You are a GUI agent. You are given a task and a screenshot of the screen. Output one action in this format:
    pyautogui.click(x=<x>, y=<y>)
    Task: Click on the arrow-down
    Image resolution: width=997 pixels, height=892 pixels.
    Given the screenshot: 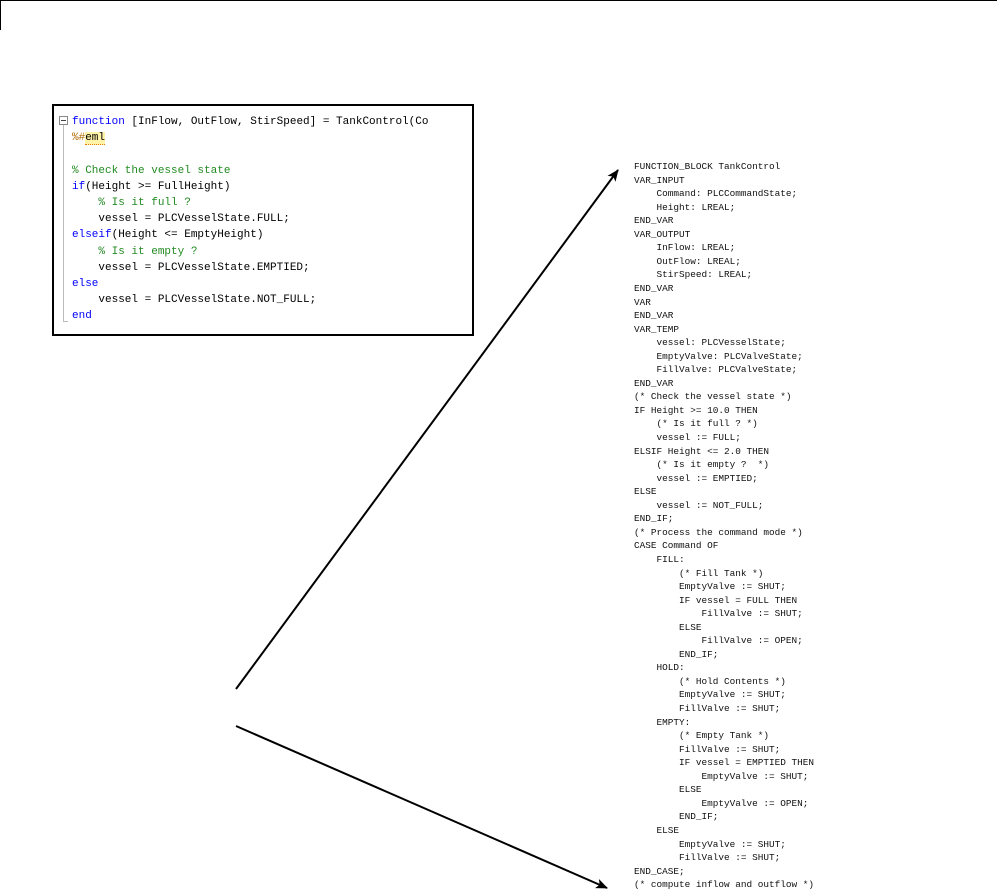 What is the action you would take?
    pyautogui.click(x=421, y=807)
    